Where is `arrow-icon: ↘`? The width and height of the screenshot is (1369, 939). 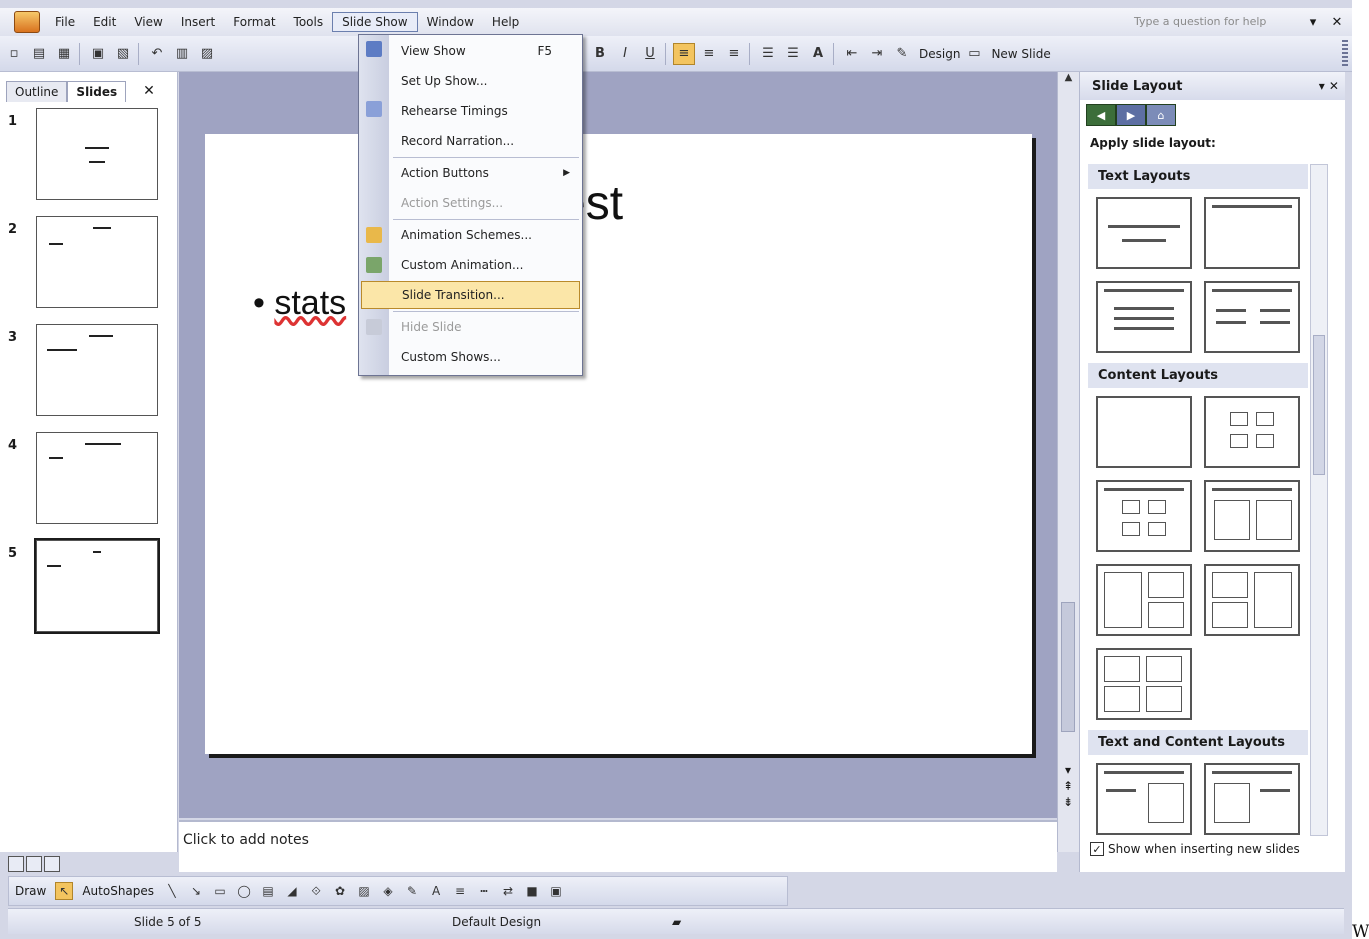 arrow-icon: ↘ is located at coordinates (196, 891).